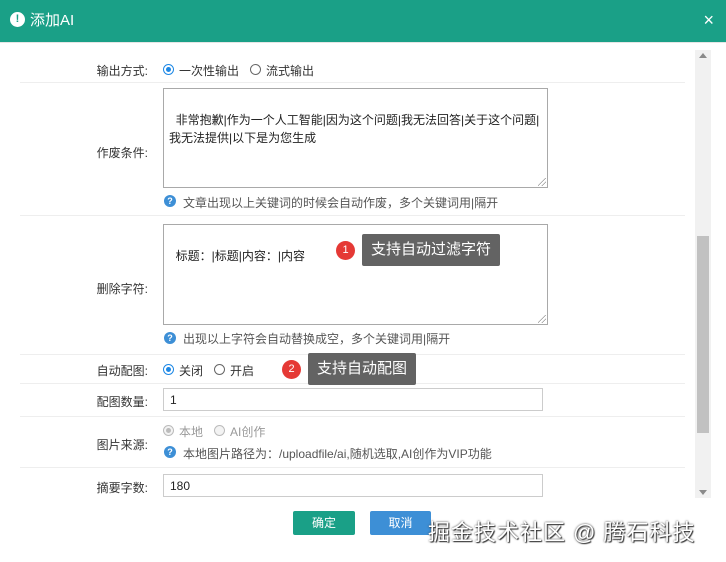 Image resolution: width=726 pixels, height=562 pixels. What do you see at coordinates (562, 532) in the screenshot?
I see `watermark: 掘金技术社区 @ 腾石科技` at bounding box center [562, 532].